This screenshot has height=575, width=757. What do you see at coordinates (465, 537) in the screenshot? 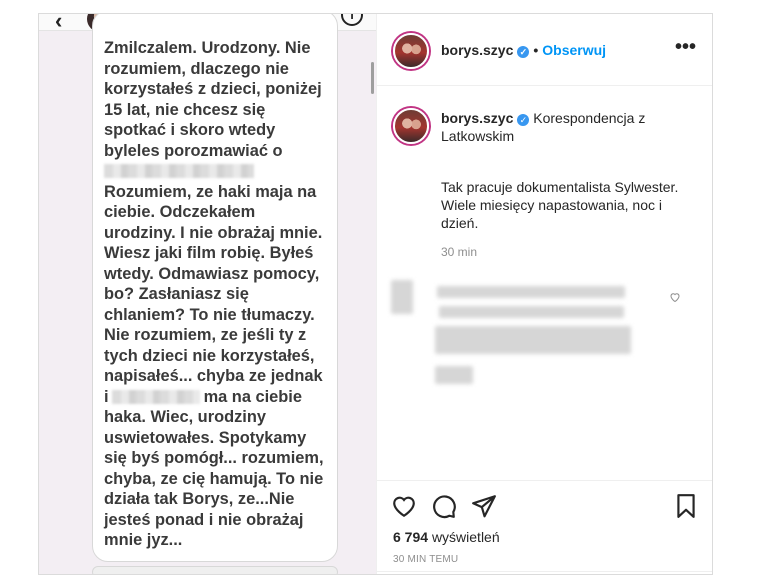
I see `views-label: wyświetleń` at bounding box center [465, 537].